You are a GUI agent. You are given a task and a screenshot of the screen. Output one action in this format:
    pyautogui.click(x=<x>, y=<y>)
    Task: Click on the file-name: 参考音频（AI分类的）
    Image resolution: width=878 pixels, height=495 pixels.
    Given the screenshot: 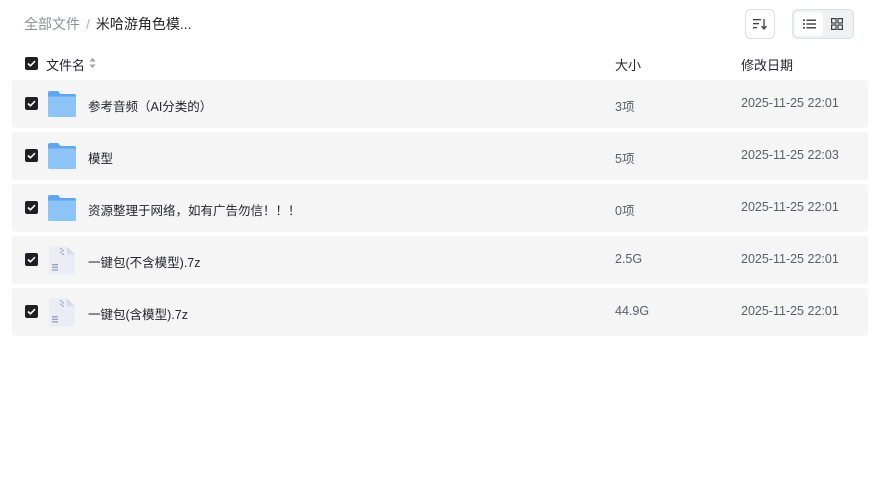 What is the action you would take?
    pyautogui.click(x=150, y=105)
    